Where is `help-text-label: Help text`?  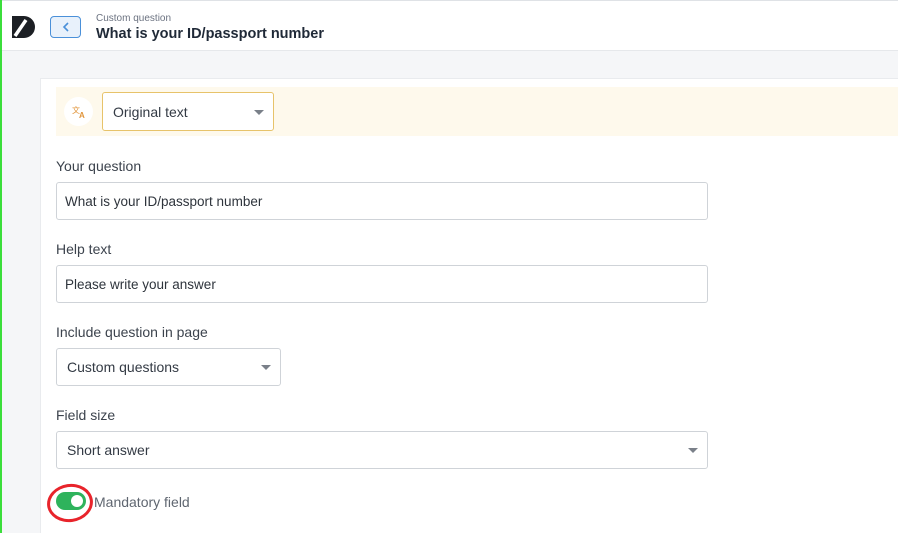 help-text-label: Help text is located at coordinates (84, 249).